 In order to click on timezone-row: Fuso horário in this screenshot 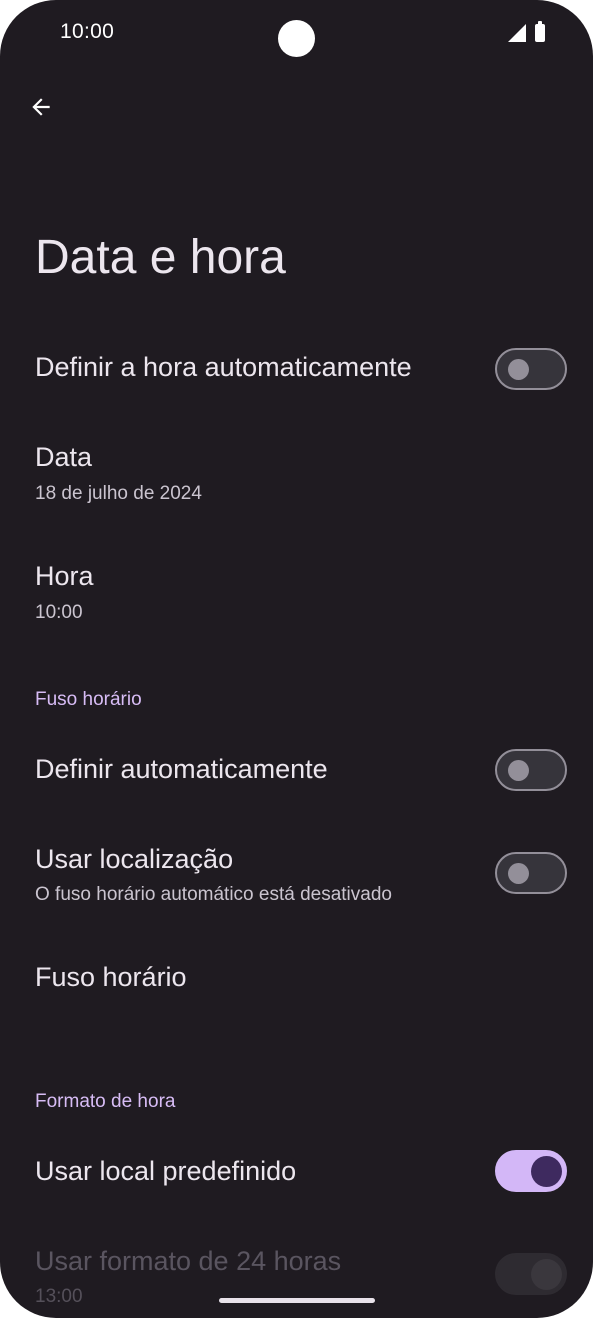, I will do `click(296, 980)`.